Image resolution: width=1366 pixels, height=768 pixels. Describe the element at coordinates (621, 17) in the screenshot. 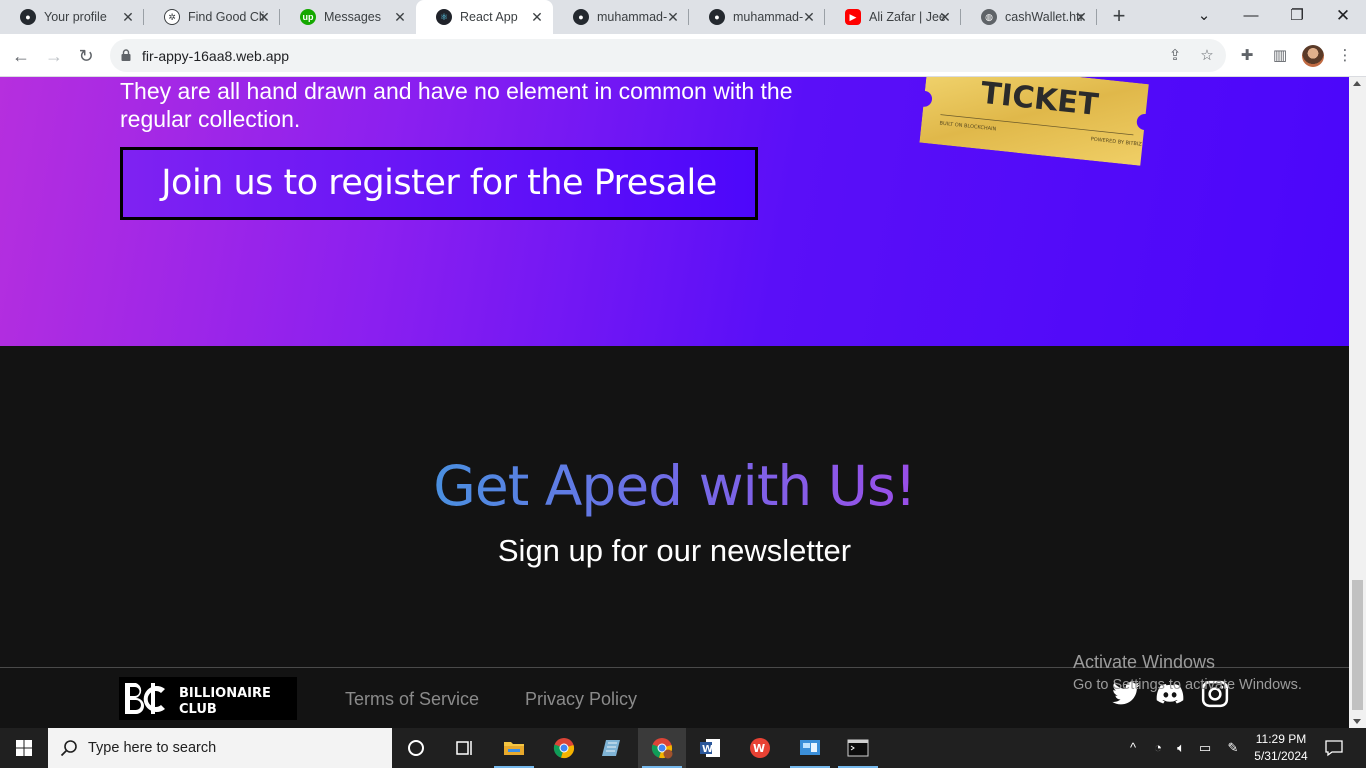

I see `tab-muhammad-1: ● muhammad- ✕` at that location.